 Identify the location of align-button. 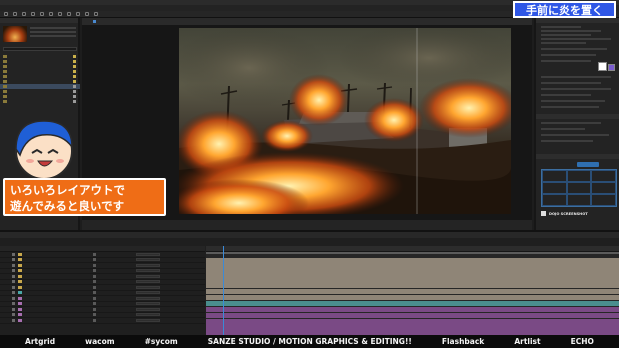
(588, 164).